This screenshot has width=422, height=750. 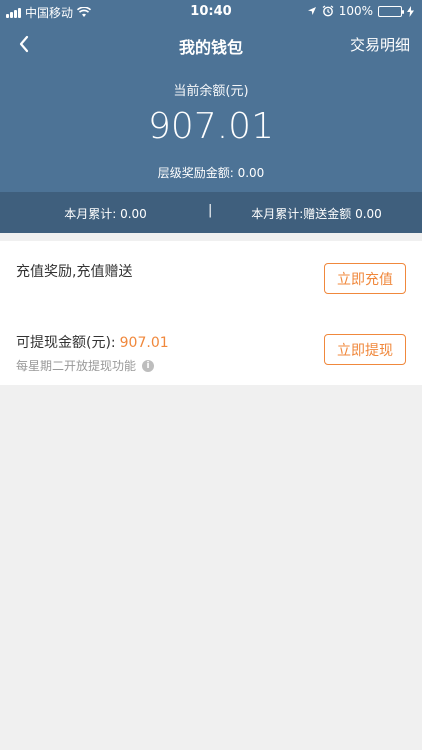 What do you see at coordinates (195, 173) in the screenshot?
I see `tier-reward-label: 层级奖励金额:` at bounding box center [195, 173].